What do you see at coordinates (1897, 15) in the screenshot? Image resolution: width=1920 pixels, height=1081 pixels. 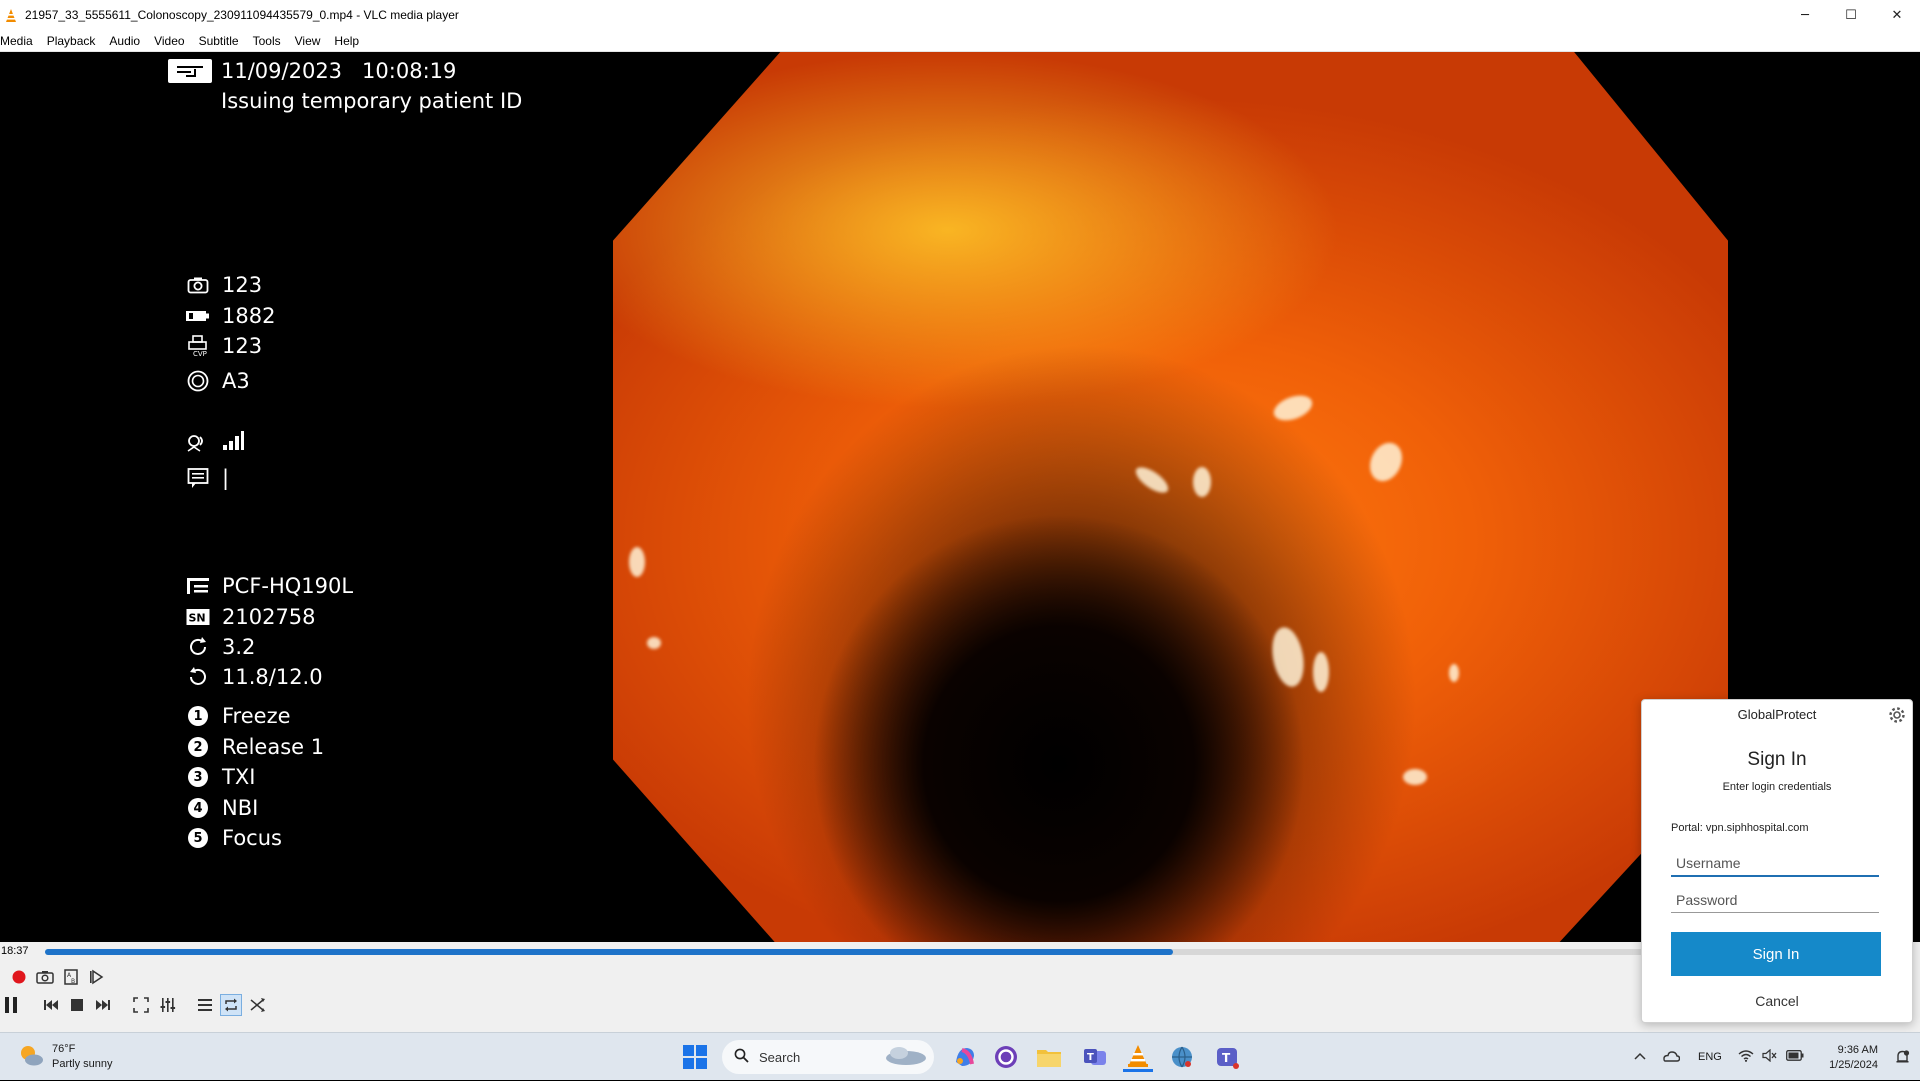 I see `close-button: ✕` at bounding box center [1897, 15].